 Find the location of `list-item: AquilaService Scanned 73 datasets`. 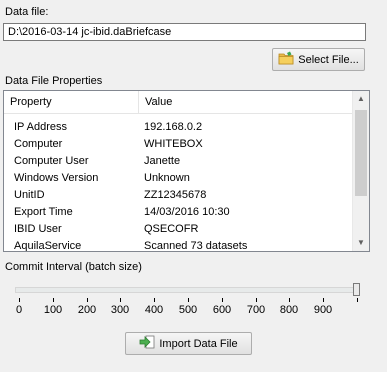

list-item: AquilaService Scanned 73 datasets is located at coordinates (178, 245).